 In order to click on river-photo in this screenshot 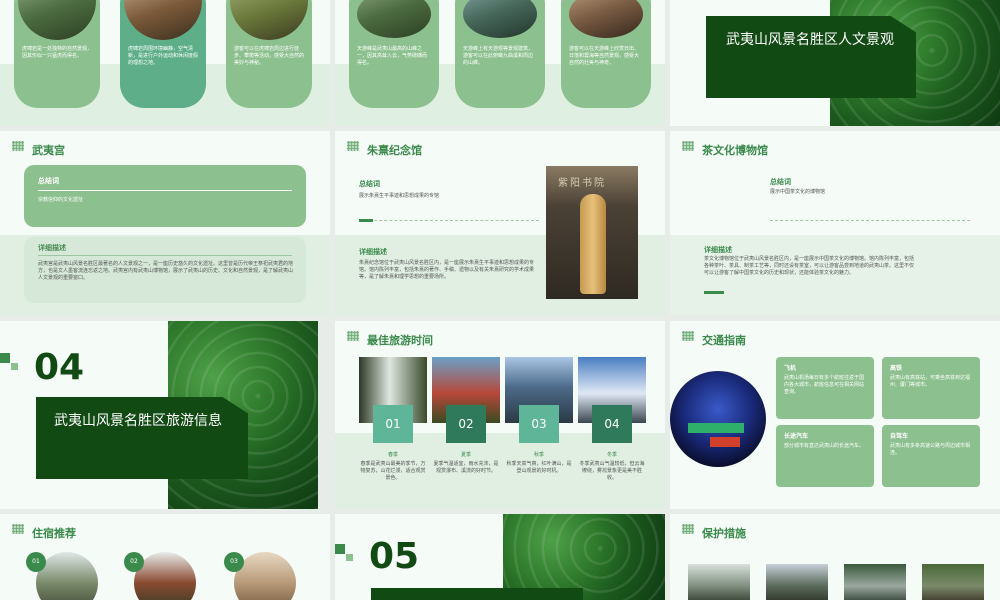, I will do `click(875, 582)`.